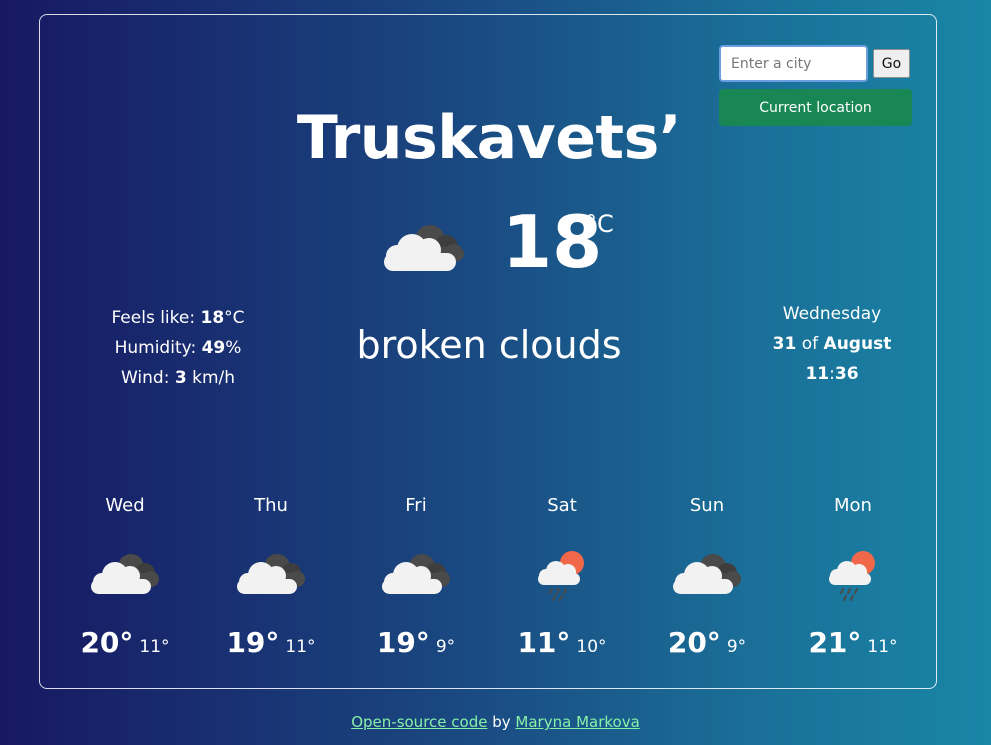 The width and height of the screenshot is (991, 745). What do you see at coordinates (835, 642) in the screenshot?
I see `forecast-max: 21°` at bounding box center [835, 642].